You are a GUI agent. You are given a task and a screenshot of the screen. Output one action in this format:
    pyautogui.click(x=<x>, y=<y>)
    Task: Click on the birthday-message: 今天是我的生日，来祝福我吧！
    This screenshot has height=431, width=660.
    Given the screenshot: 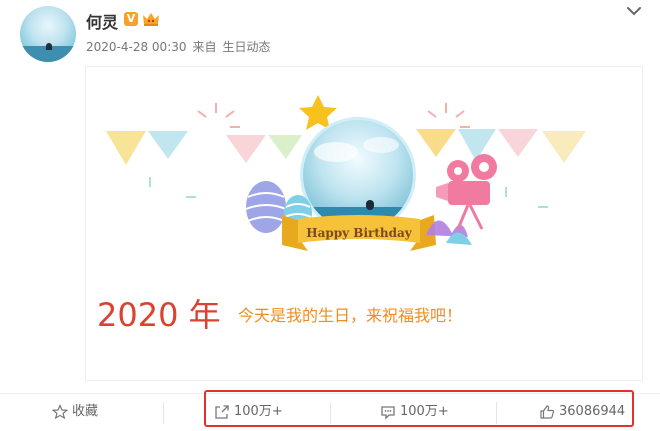 What is the action you would take?
    pyautogui.click(x=350, y=315)
    